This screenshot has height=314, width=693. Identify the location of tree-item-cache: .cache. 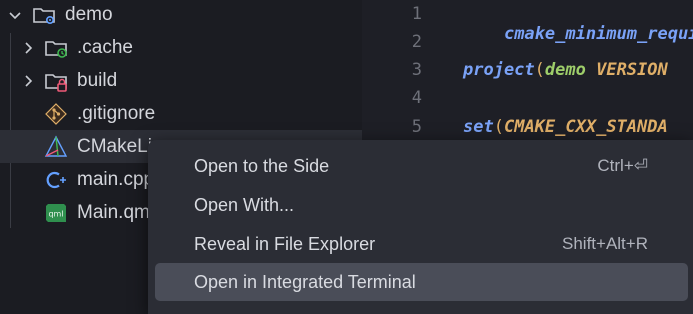
(181, 47).